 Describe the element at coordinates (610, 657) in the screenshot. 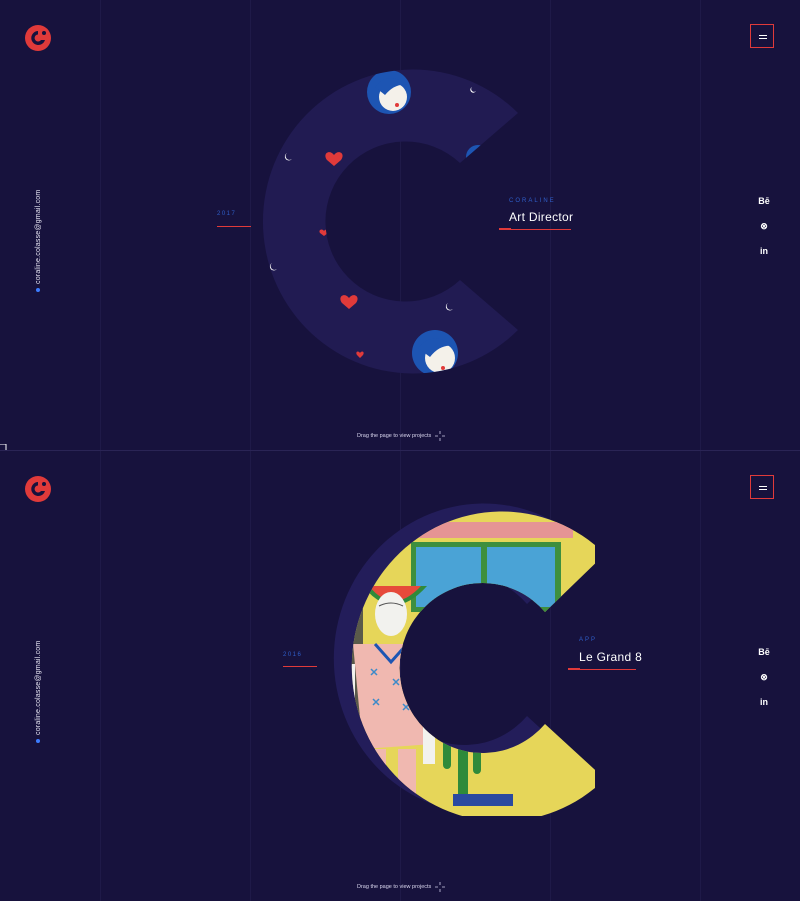

I see `project-title: Le Grand 8` at that location.